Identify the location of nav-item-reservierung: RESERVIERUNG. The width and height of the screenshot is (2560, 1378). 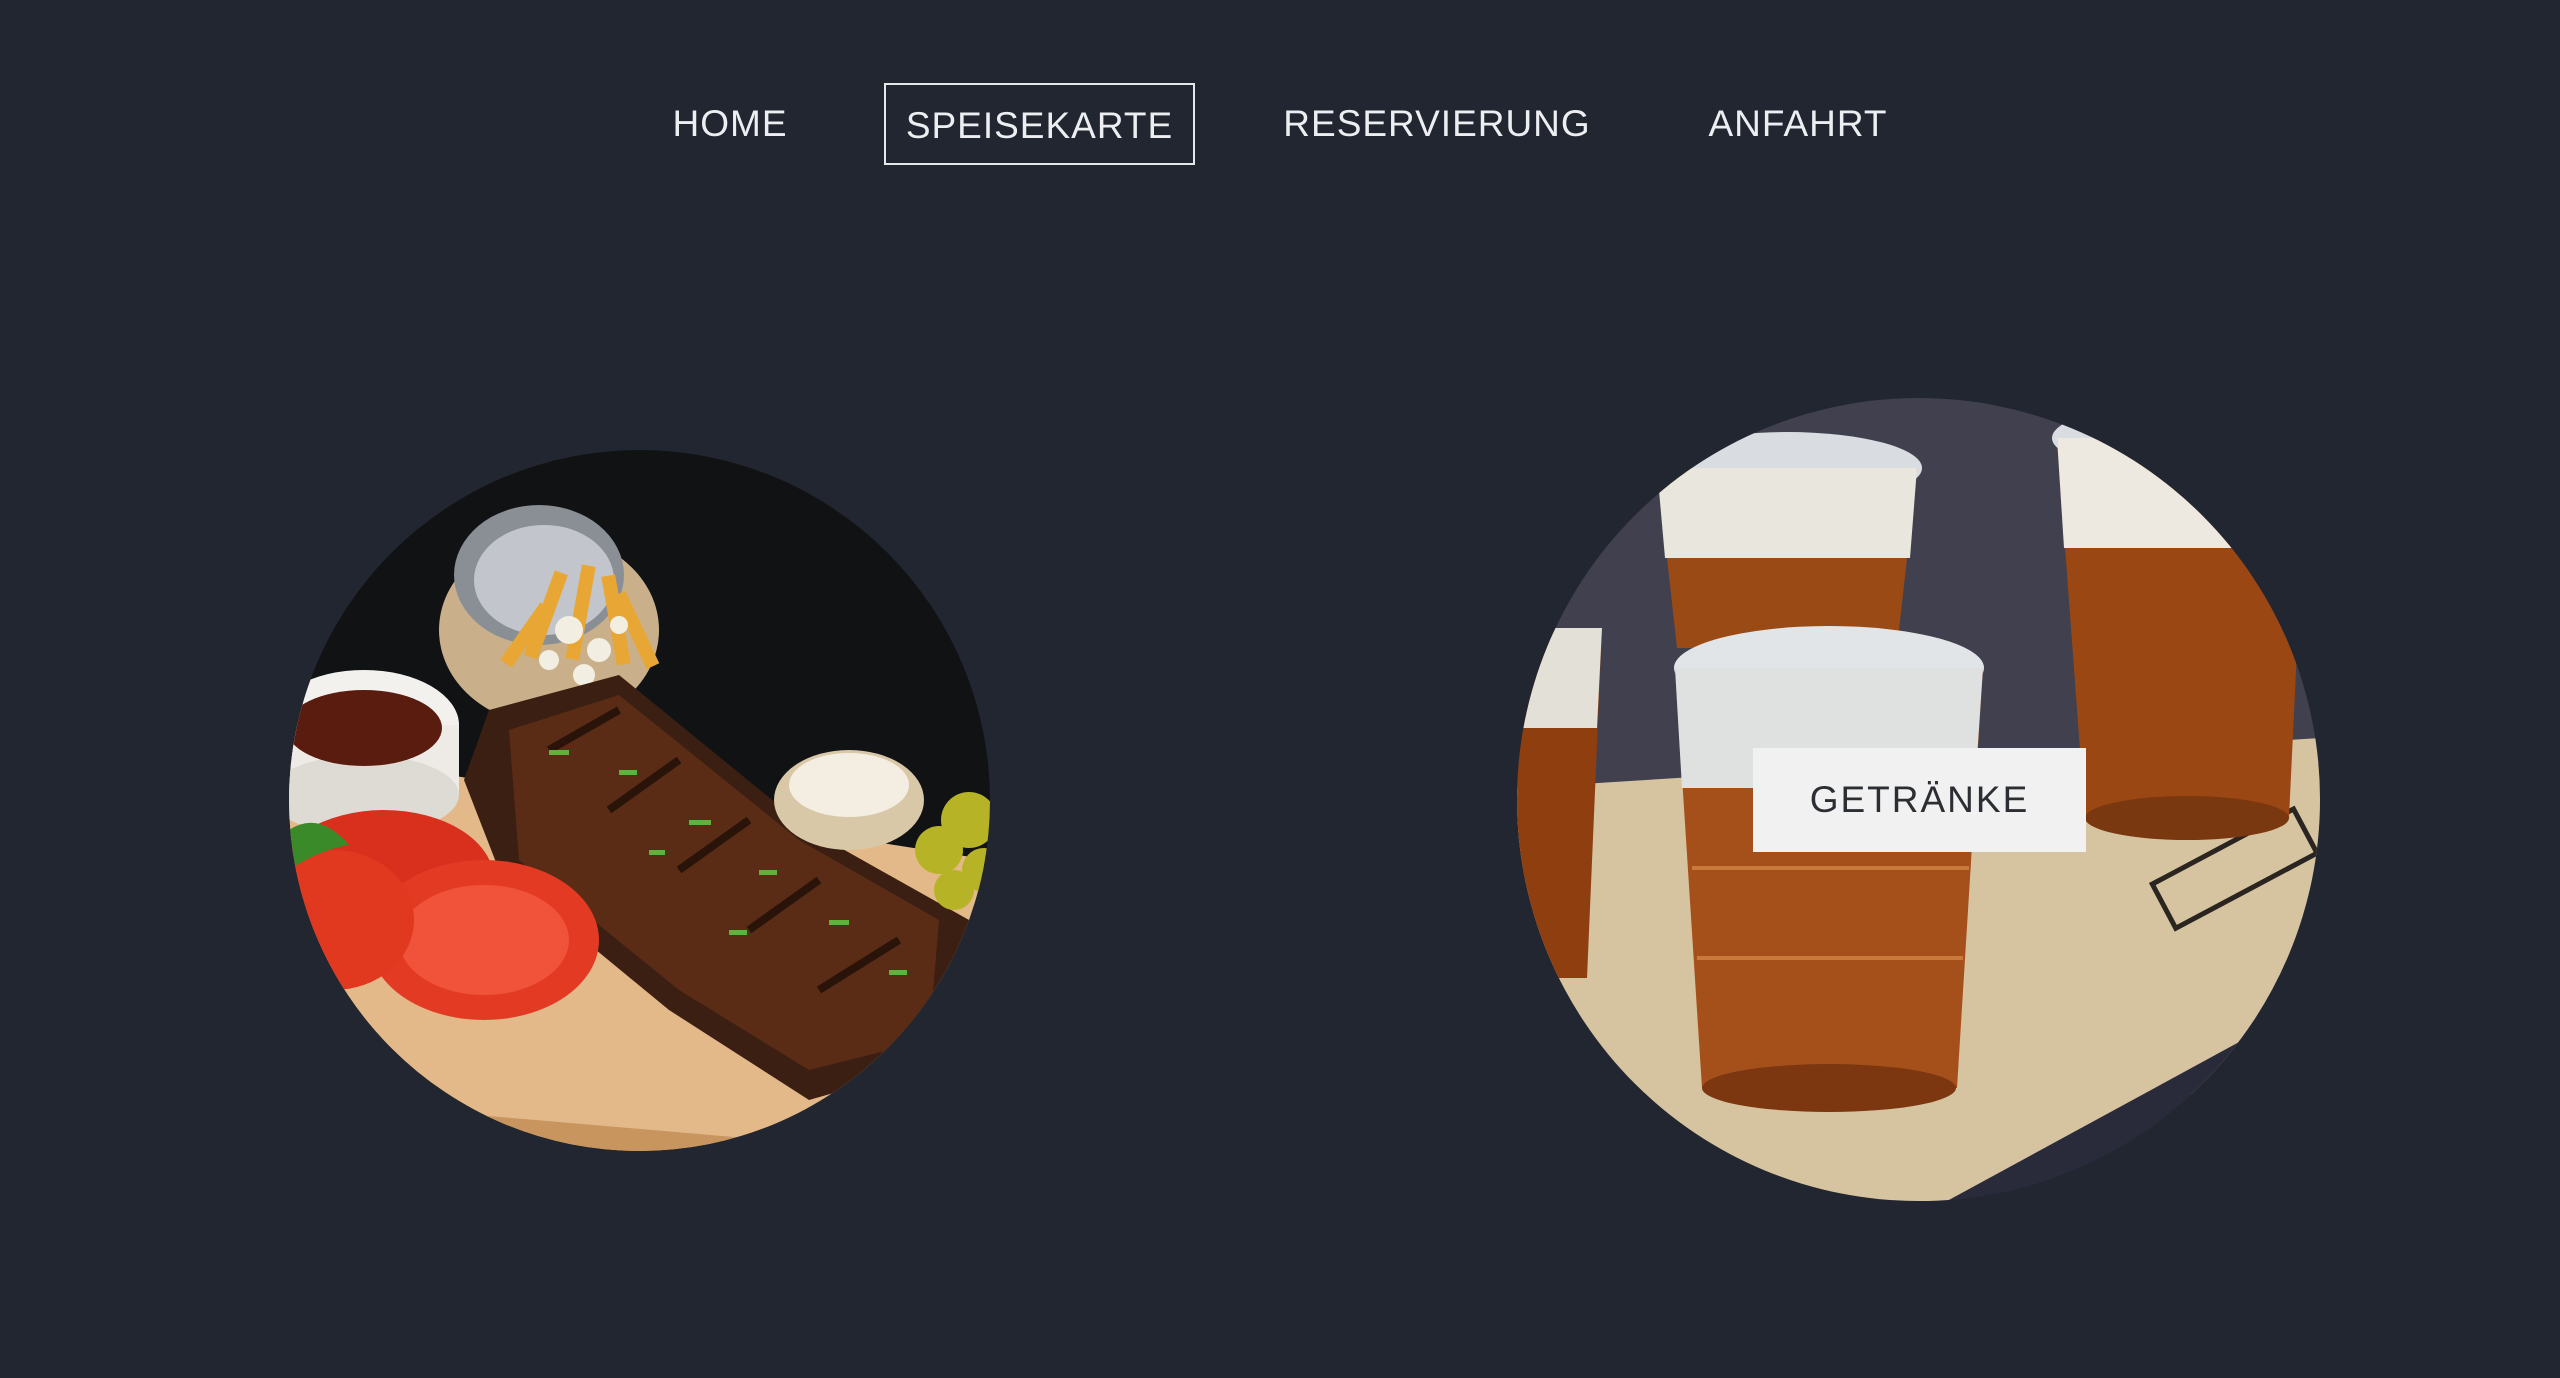
(1437, 124).